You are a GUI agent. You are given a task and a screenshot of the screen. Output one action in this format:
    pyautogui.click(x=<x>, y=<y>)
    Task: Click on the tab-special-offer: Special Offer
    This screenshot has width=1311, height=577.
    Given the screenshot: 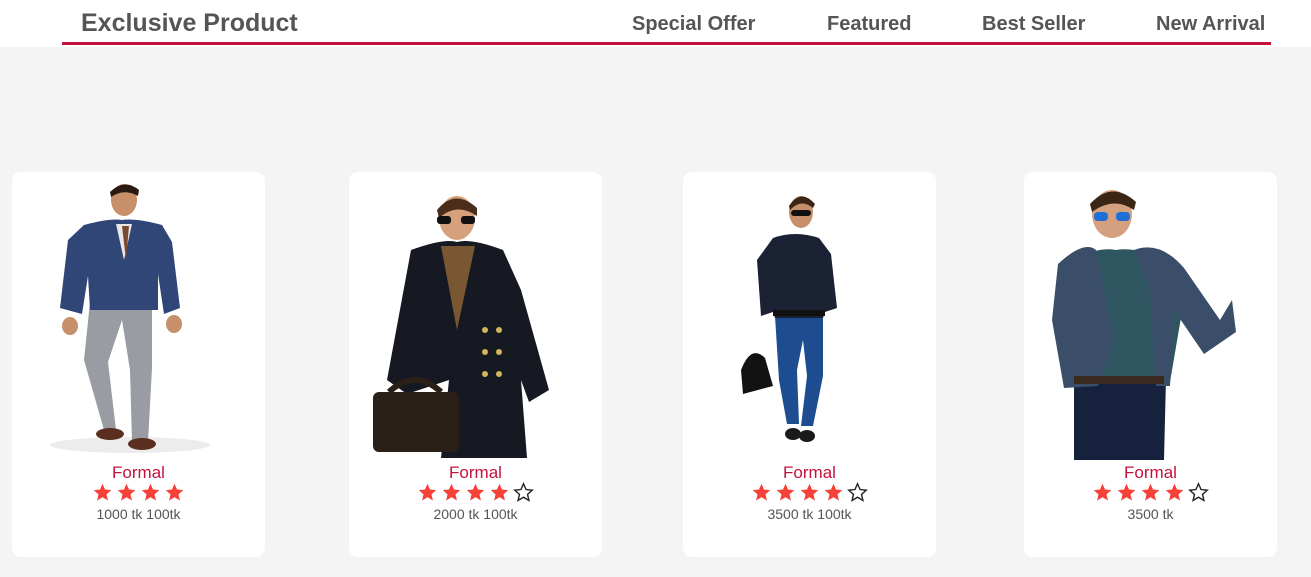 What is the action you would take?
    pyautogui.click(x=693, y=24)
    